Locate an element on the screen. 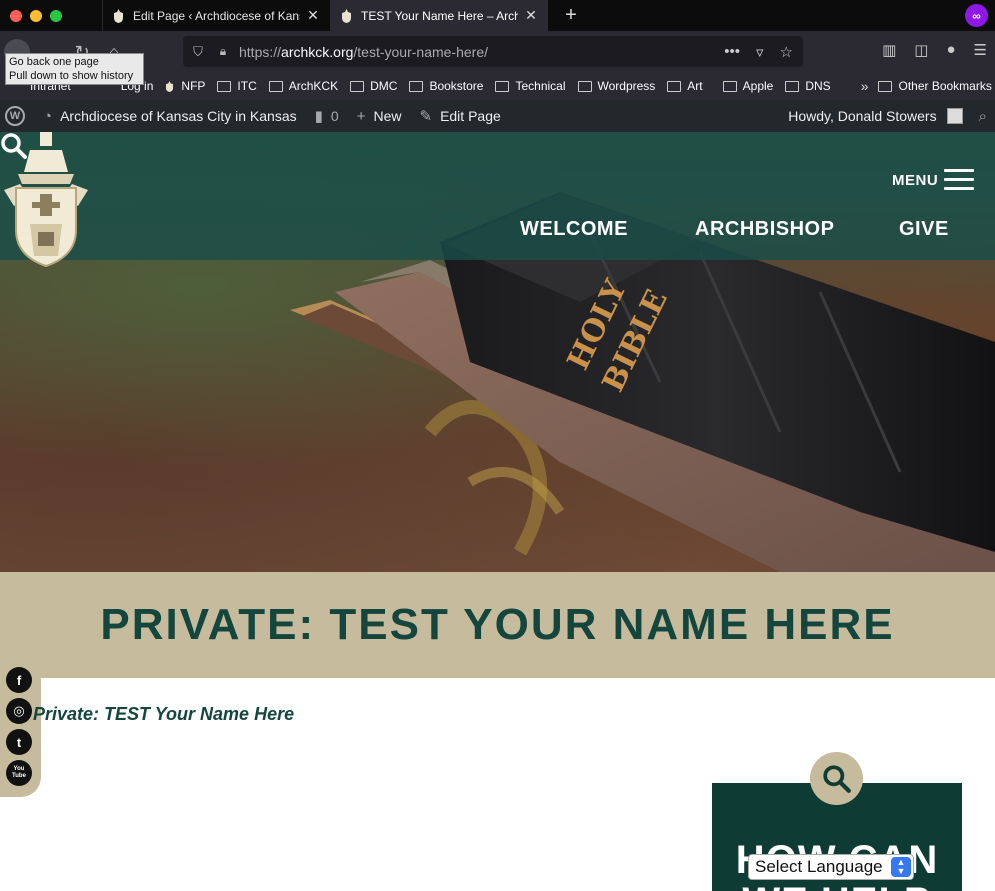  comment-icon: ▮ is located at coordinates (318, 116).